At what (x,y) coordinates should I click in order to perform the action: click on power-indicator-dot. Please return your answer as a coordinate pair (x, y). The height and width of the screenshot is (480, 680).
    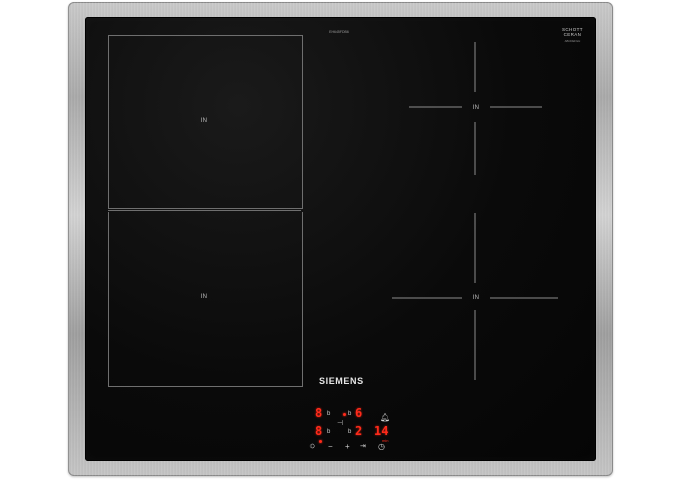
    Looking at the image, I should click on (320, 441).